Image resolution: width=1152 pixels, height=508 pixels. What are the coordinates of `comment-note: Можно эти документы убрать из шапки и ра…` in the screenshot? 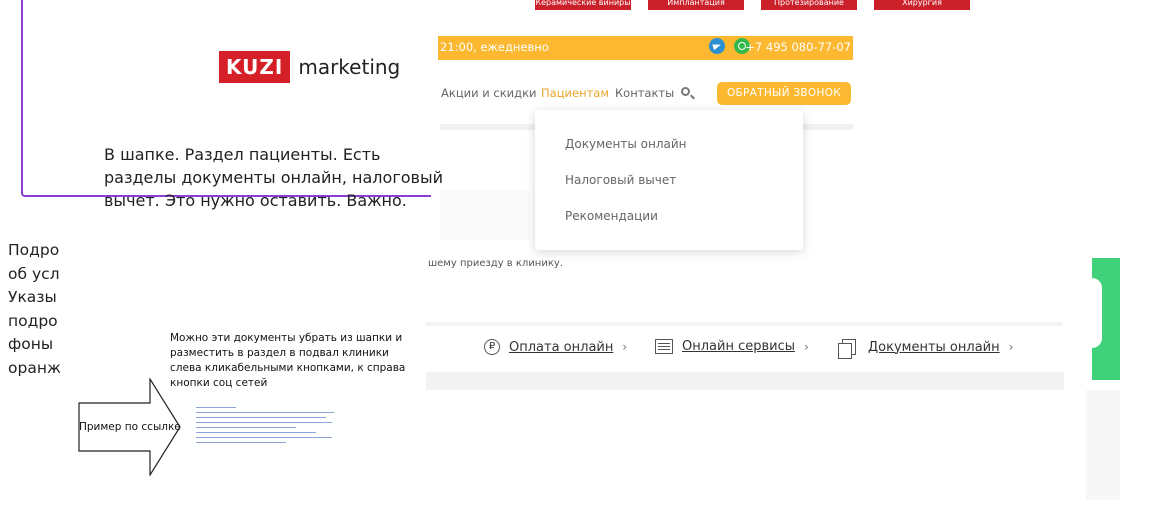 It's located at (288, 360).